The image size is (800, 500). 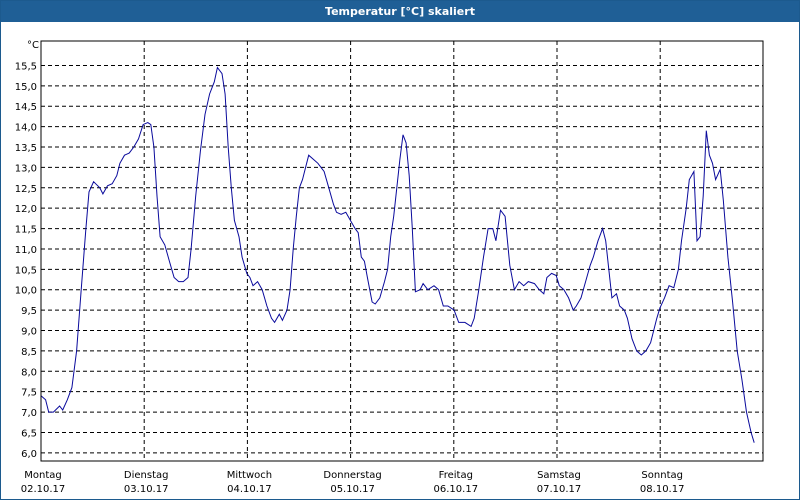 What do you see at coordinates (400, 11) in the screenshot?
I see `window-title: Temperatur [°C] skaliert` at bounding box center [400, 11].